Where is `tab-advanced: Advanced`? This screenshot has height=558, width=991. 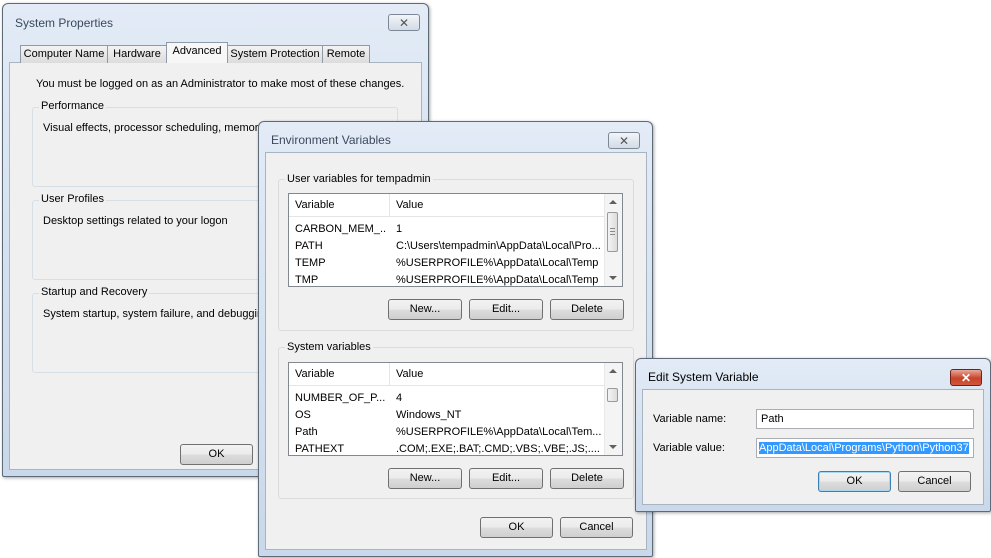
tab-advanced: Advanced is located at coordinates (197, 52).